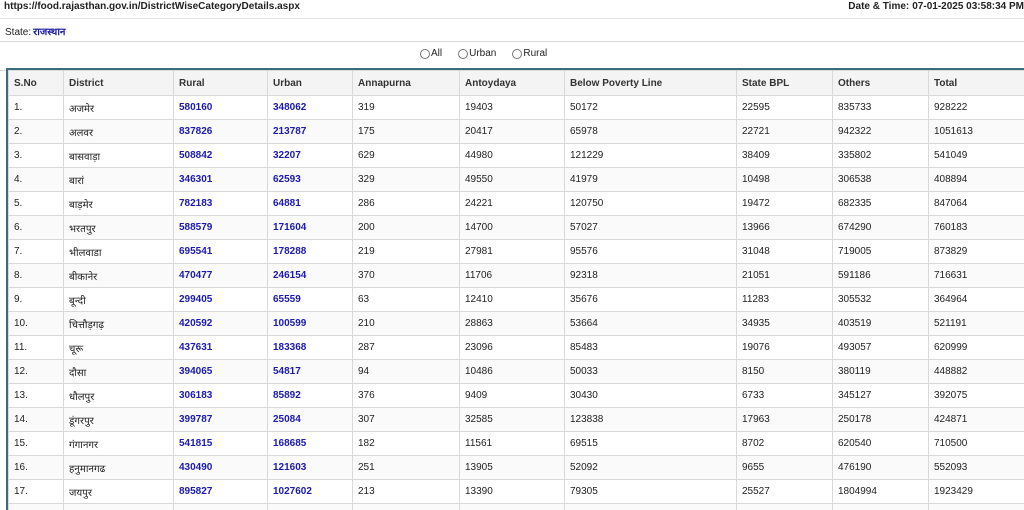 The height and width of the screenshot is (510, 1024). What do you see at coordinates (785, 492) in the screenshot?
I see `table-cell: 25527` at bounding box center [785, 492].